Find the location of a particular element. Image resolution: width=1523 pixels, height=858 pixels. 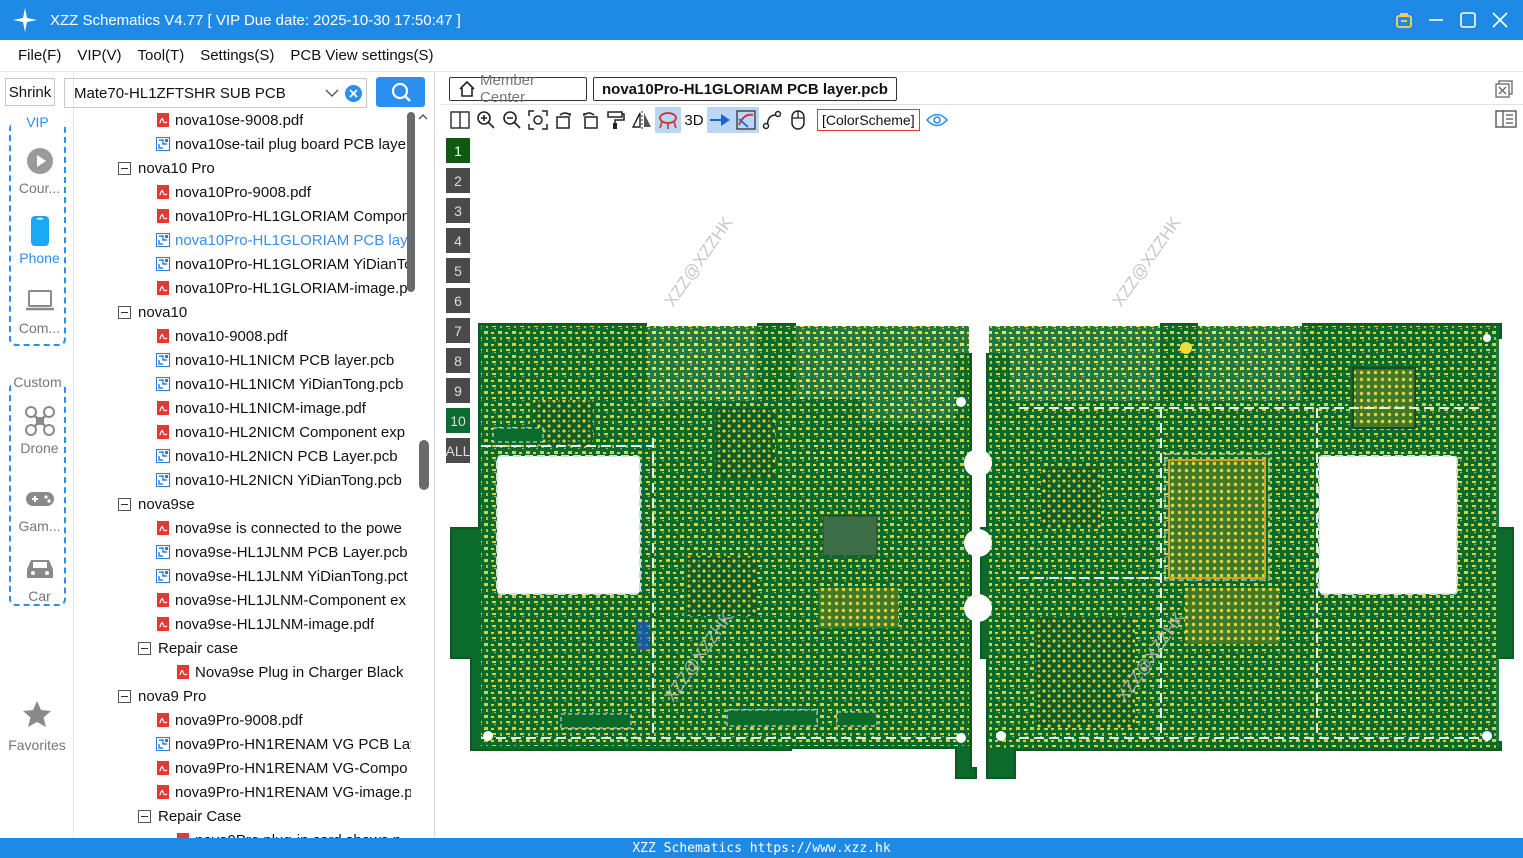

tree-file-pcb: nova10-HL1NICM PCB layer.pcb is located at coordinates (275, 360).